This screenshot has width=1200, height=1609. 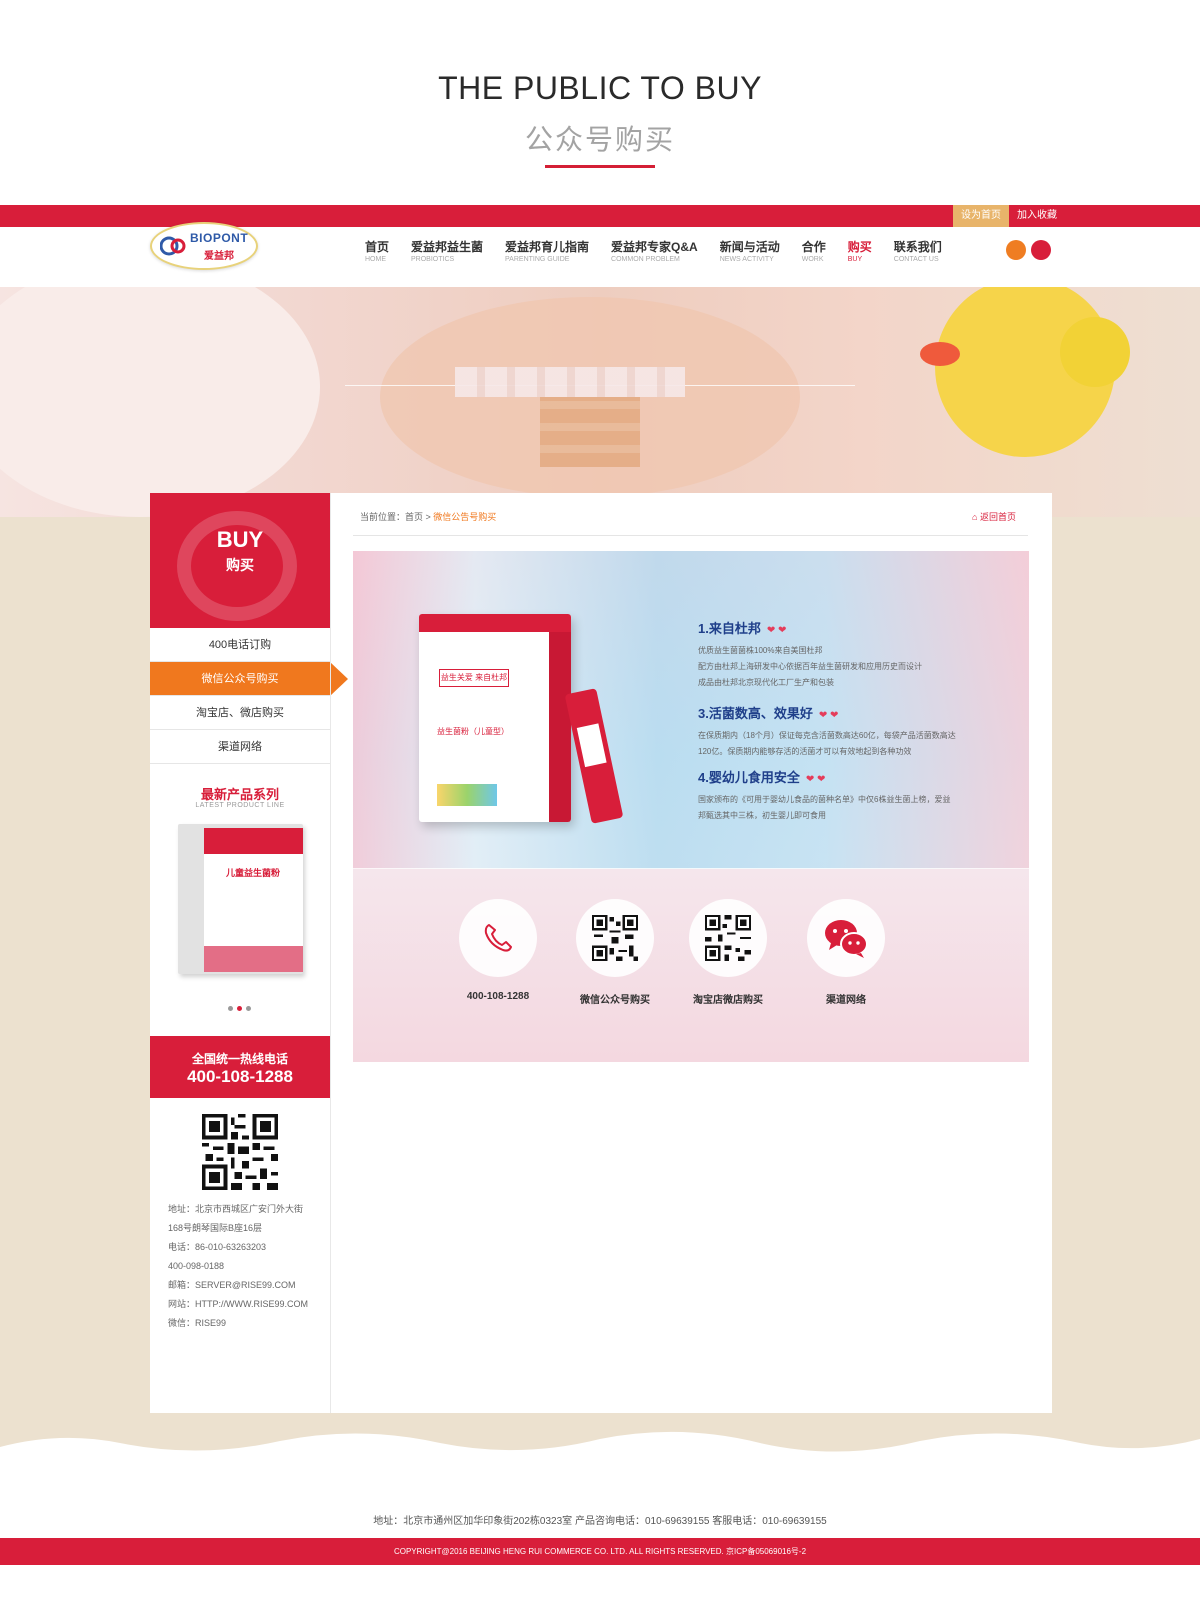 What do you see at coordinates (570, 382) in the screenshot?
I see `banner-pixelated-text` at bounding box center [570, 382].